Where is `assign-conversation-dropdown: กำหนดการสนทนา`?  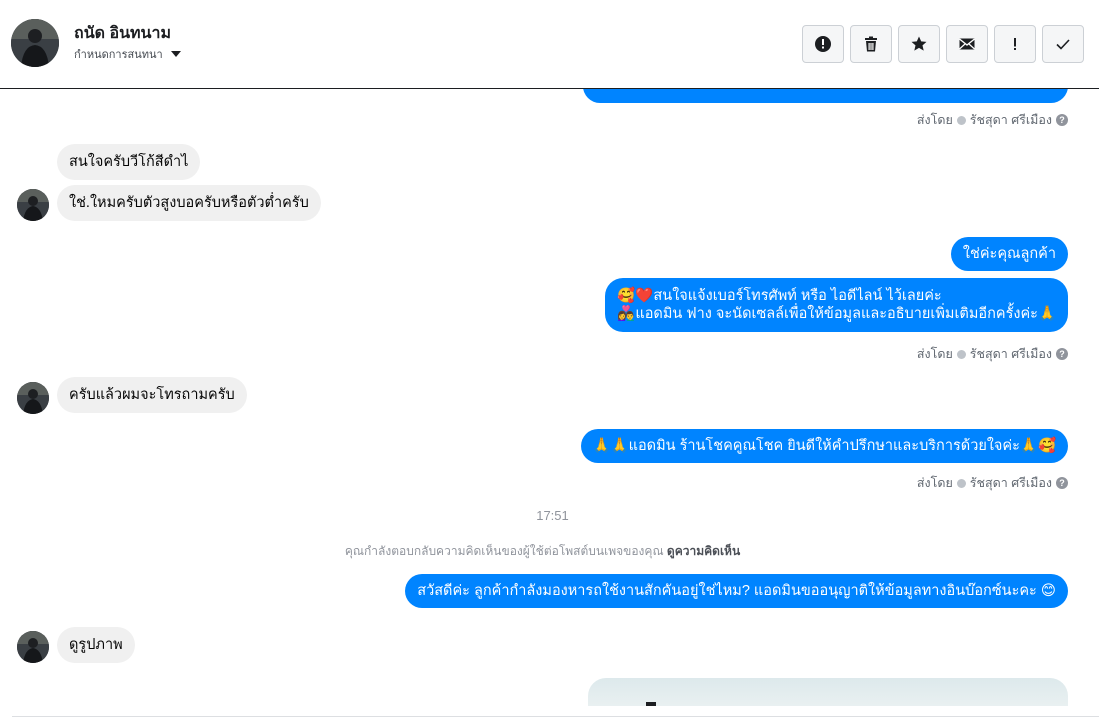 assign-conversation-dropdown: กำหนดการสนทนา is located at coordinates (127, 54).